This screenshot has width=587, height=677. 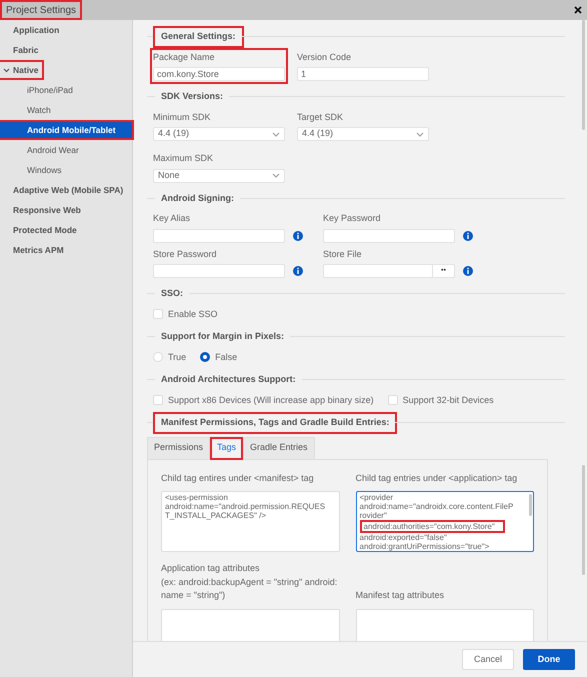 What do you see at coordinates (271, 400) in the screenshot?
I see `option-label: Support x86 Devices (Will increase app binary size)` at bounding box center [271, 400].